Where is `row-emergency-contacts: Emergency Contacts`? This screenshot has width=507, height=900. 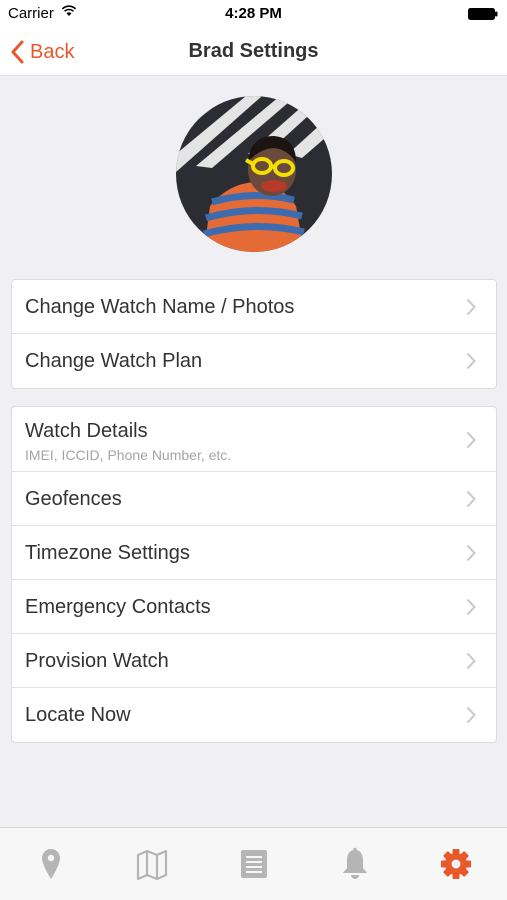
row-emergency-contacts: Emergency Contacts is located at coordinates (254, 607).